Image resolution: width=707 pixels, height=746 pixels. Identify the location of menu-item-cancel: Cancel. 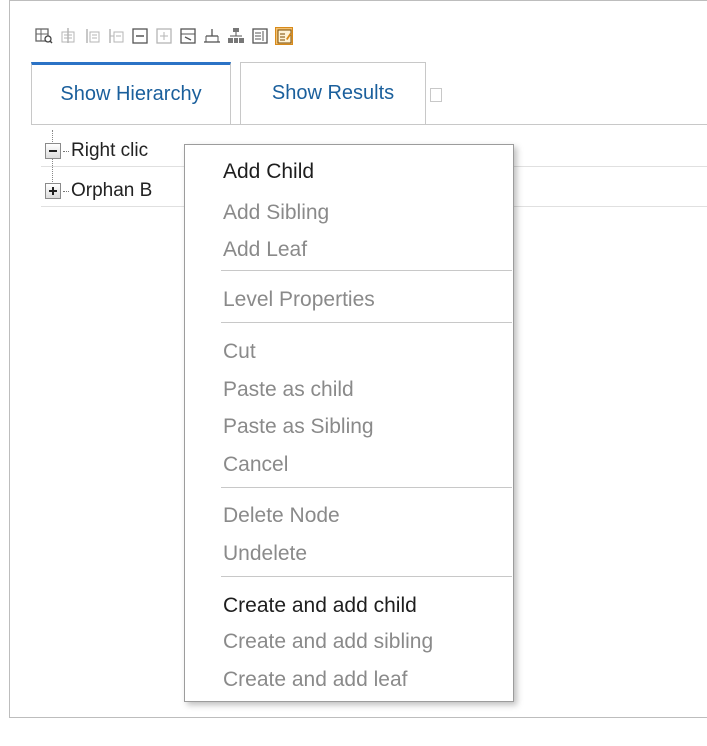
(255, 465).